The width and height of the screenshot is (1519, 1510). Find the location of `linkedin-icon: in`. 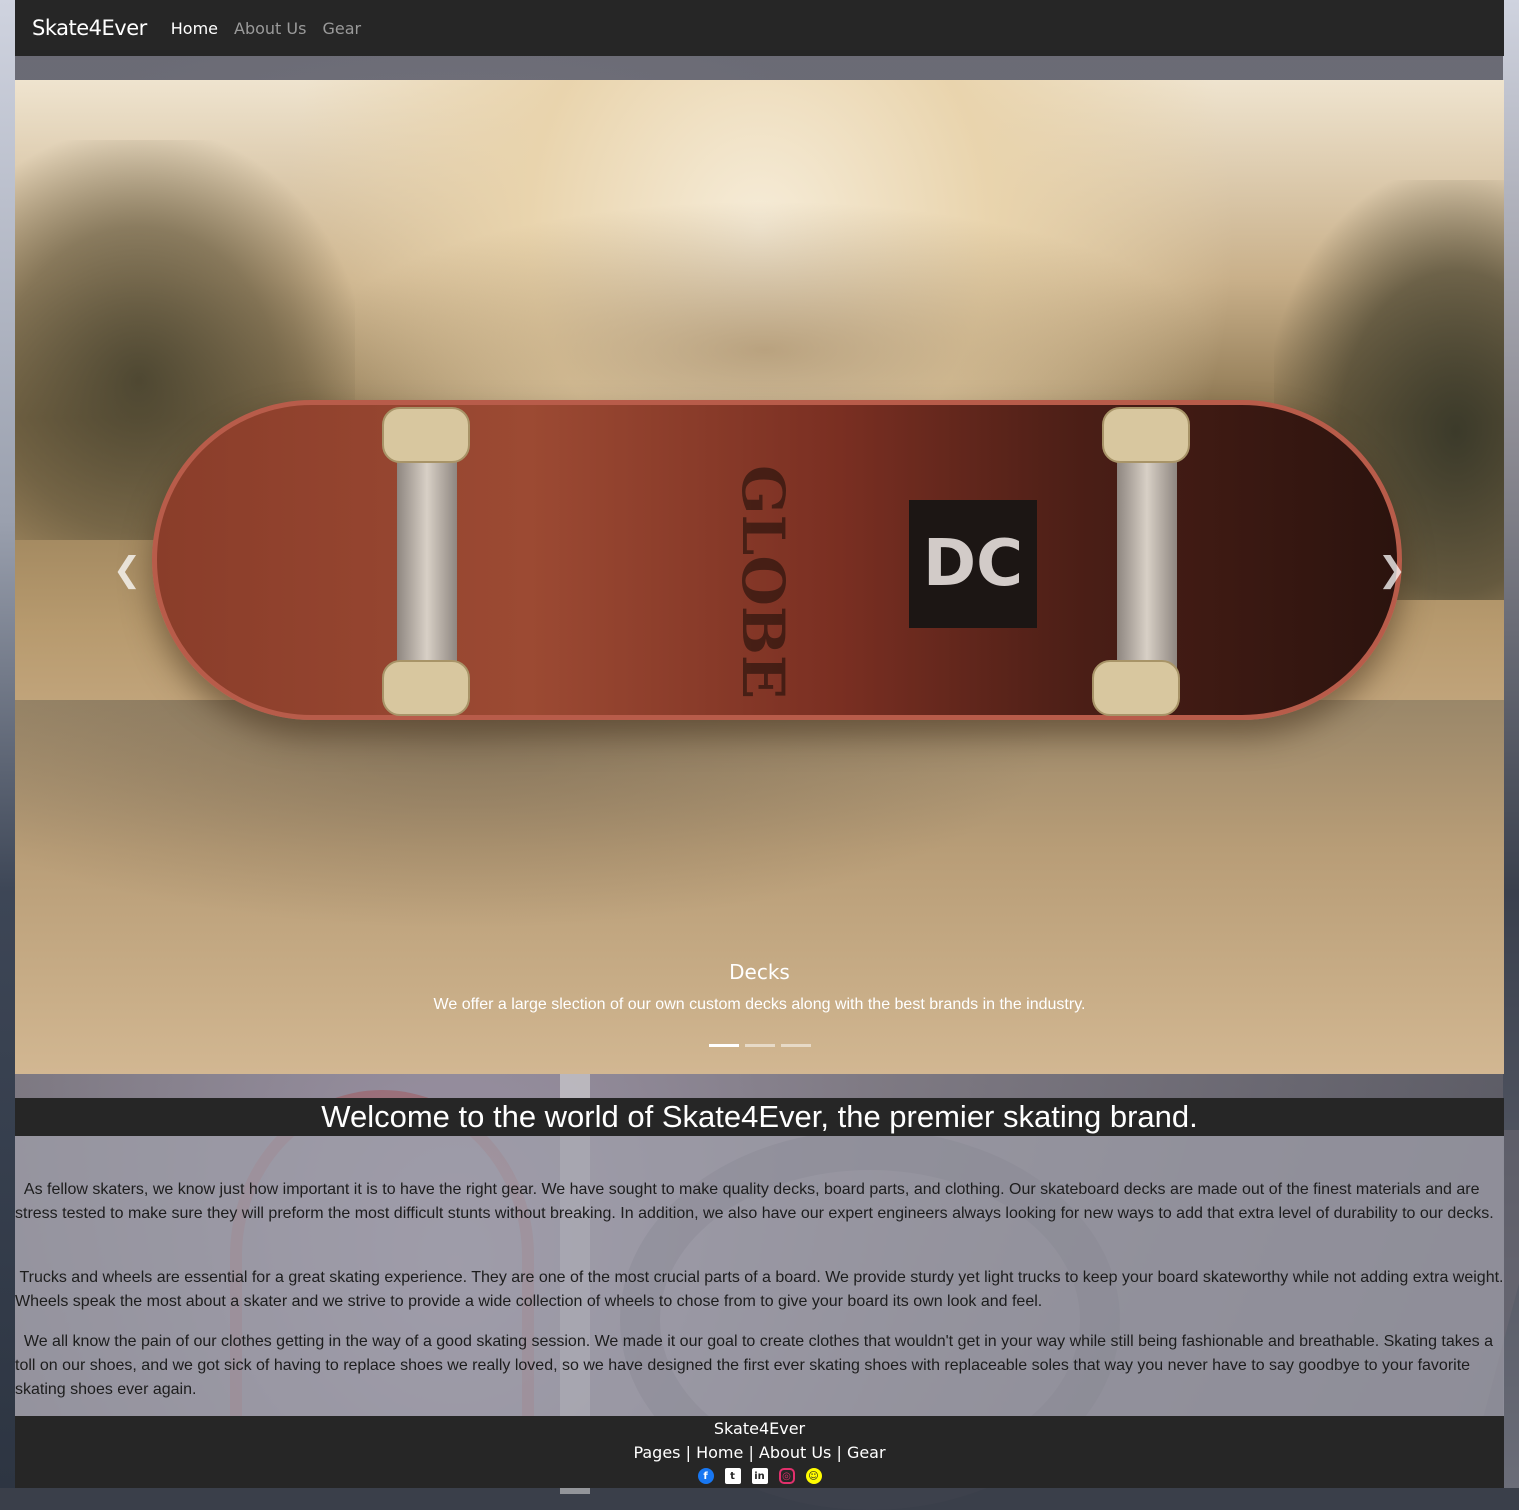

linkedin-icon: in is located at coordinates (759, 1476).